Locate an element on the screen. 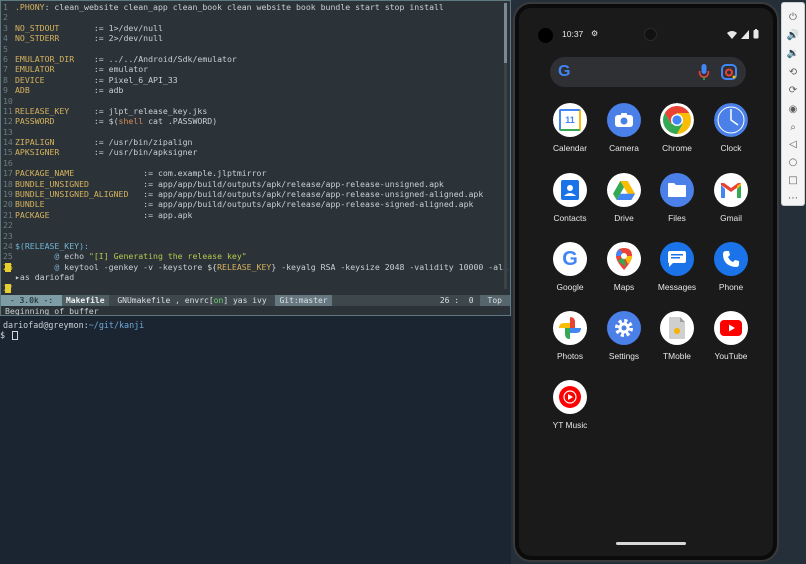 The image size is (806, 564). app-google: G Google is located at coordinates (570, 267).